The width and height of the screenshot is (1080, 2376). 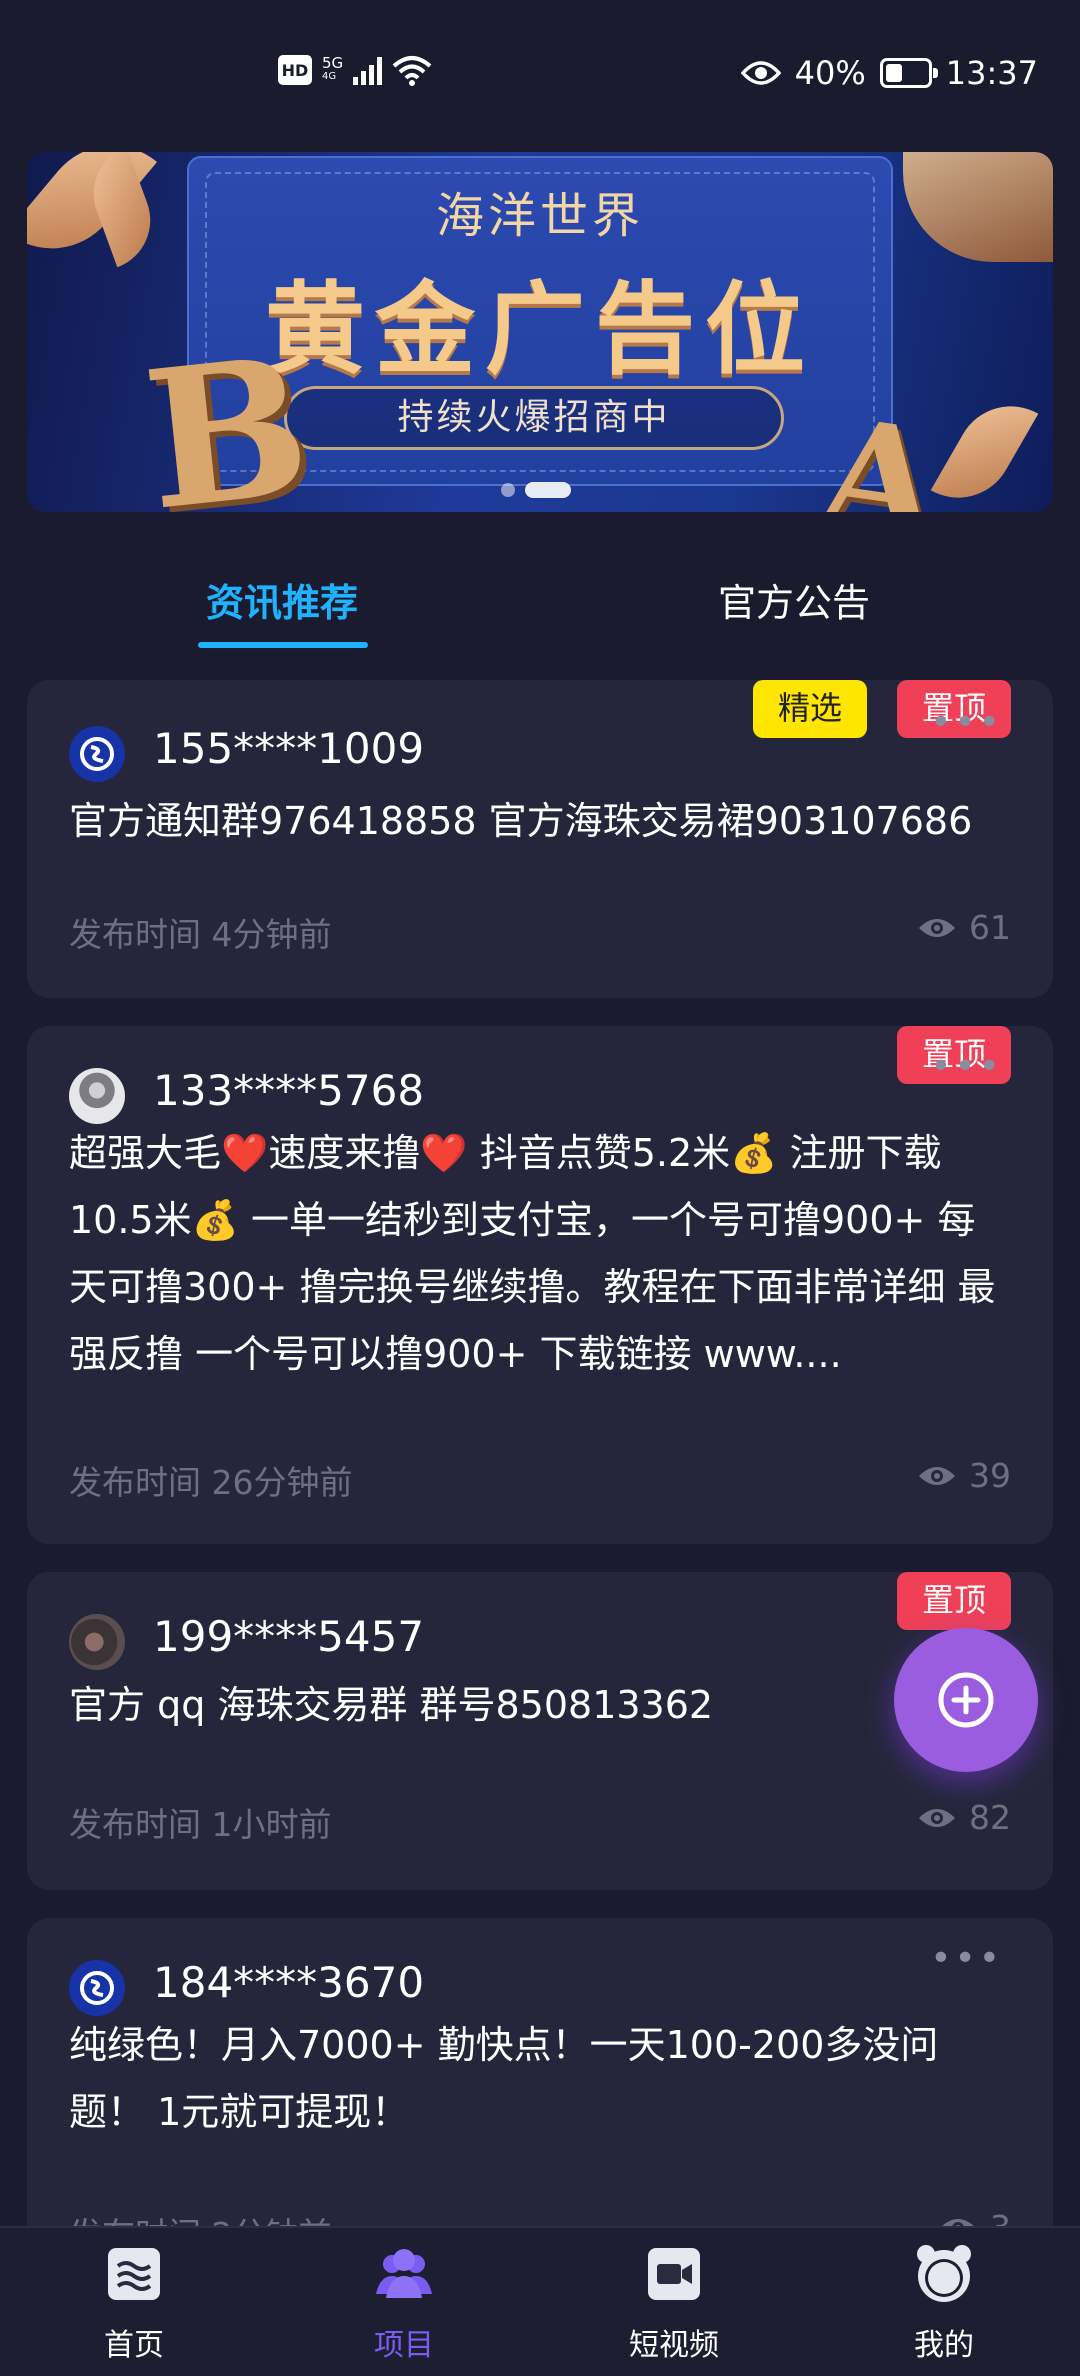 I want to click on nav-profile: 我的, so click(x=944, y=2303).